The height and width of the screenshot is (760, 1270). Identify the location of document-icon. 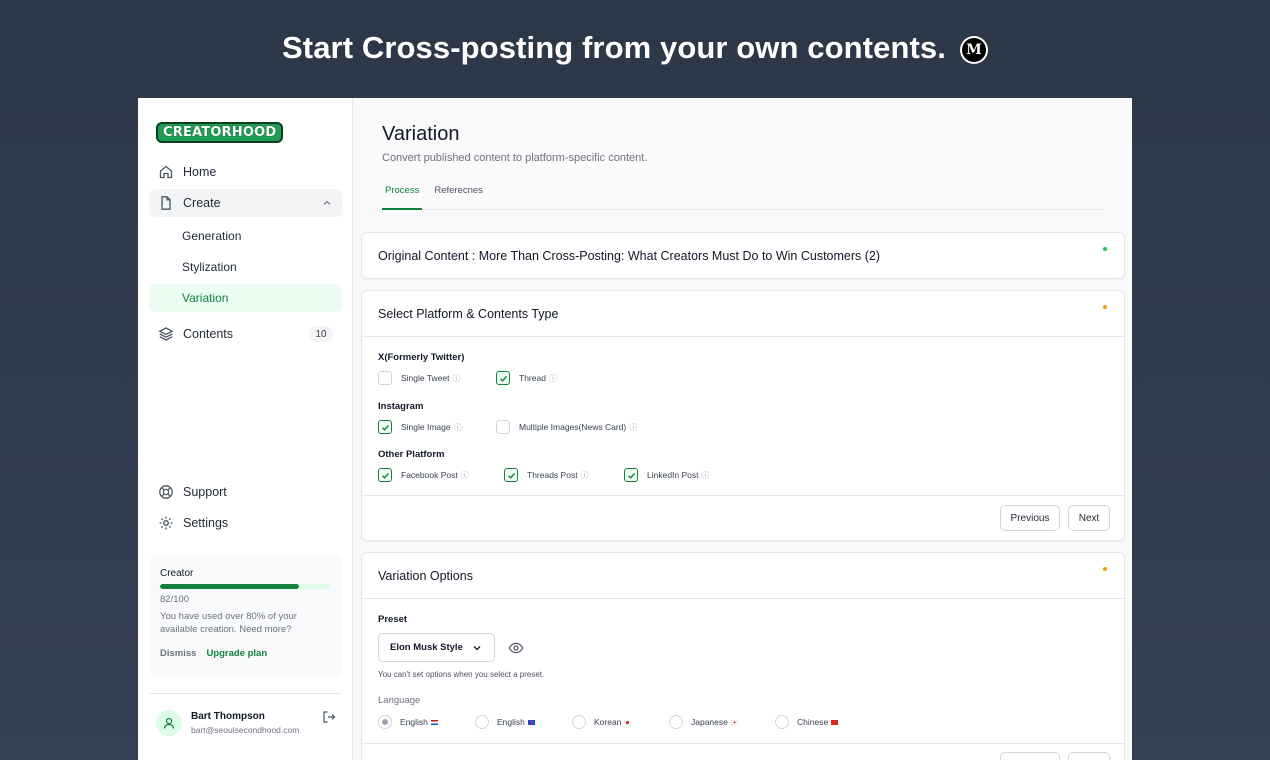
(166, 203).